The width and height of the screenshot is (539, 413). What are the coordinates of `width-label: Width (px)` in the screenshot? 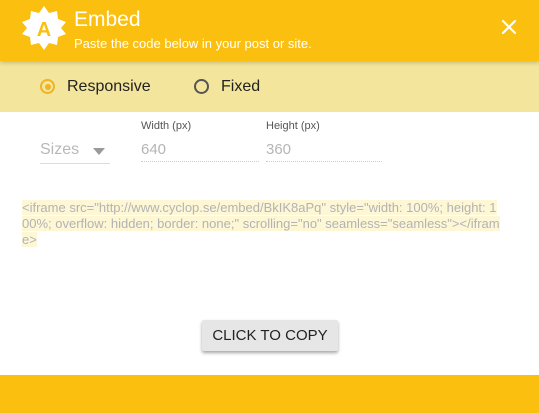 It's located at (166, 126).